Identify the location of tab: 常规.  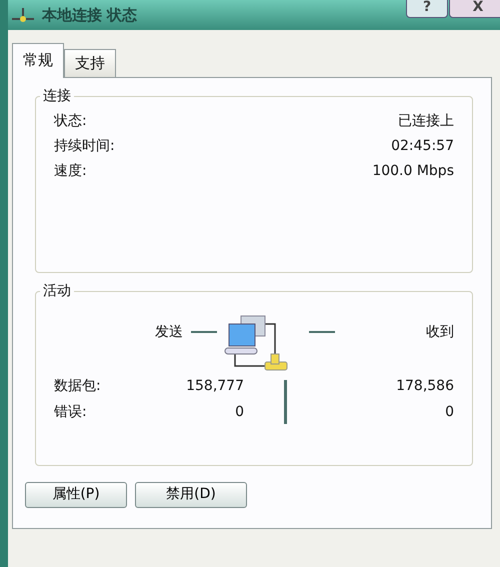
(38, 60).